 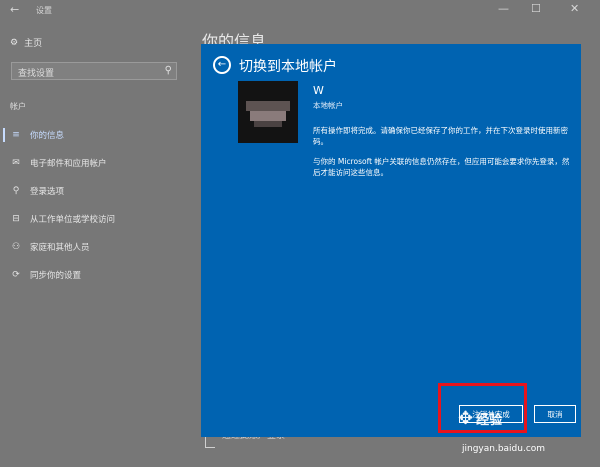 What do you see at coordinates (16, 135) in the screenshot?
I see `list-icon: ≡` at bounding box center [16, 135].